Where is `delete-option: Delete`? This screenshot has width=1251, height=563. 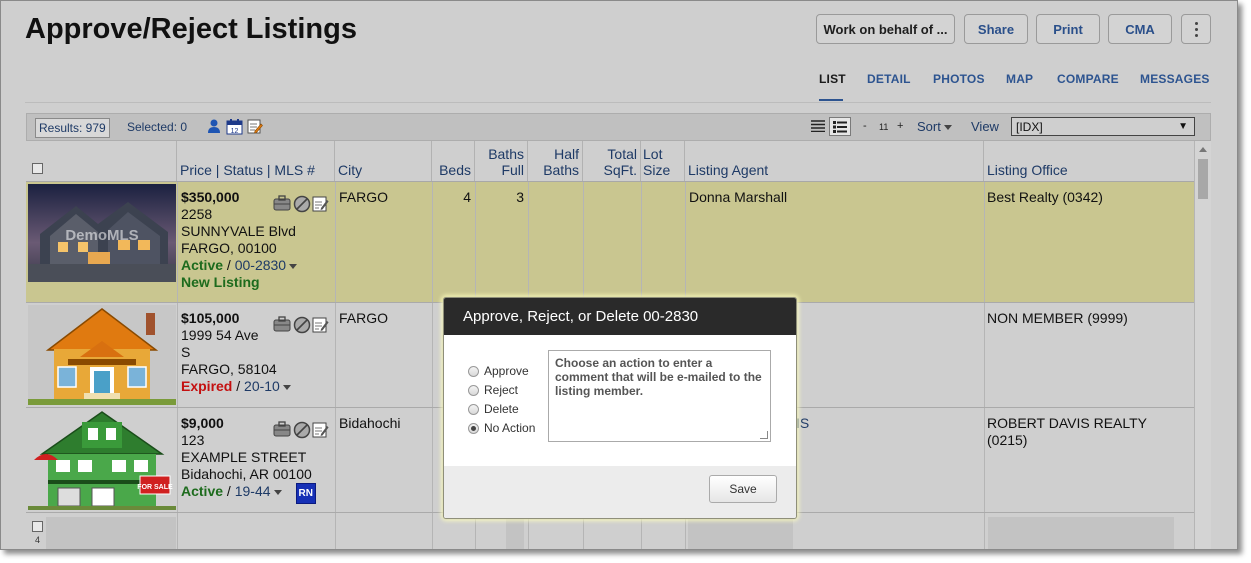
delete-option: Delete is located at coordinates (493, 409).